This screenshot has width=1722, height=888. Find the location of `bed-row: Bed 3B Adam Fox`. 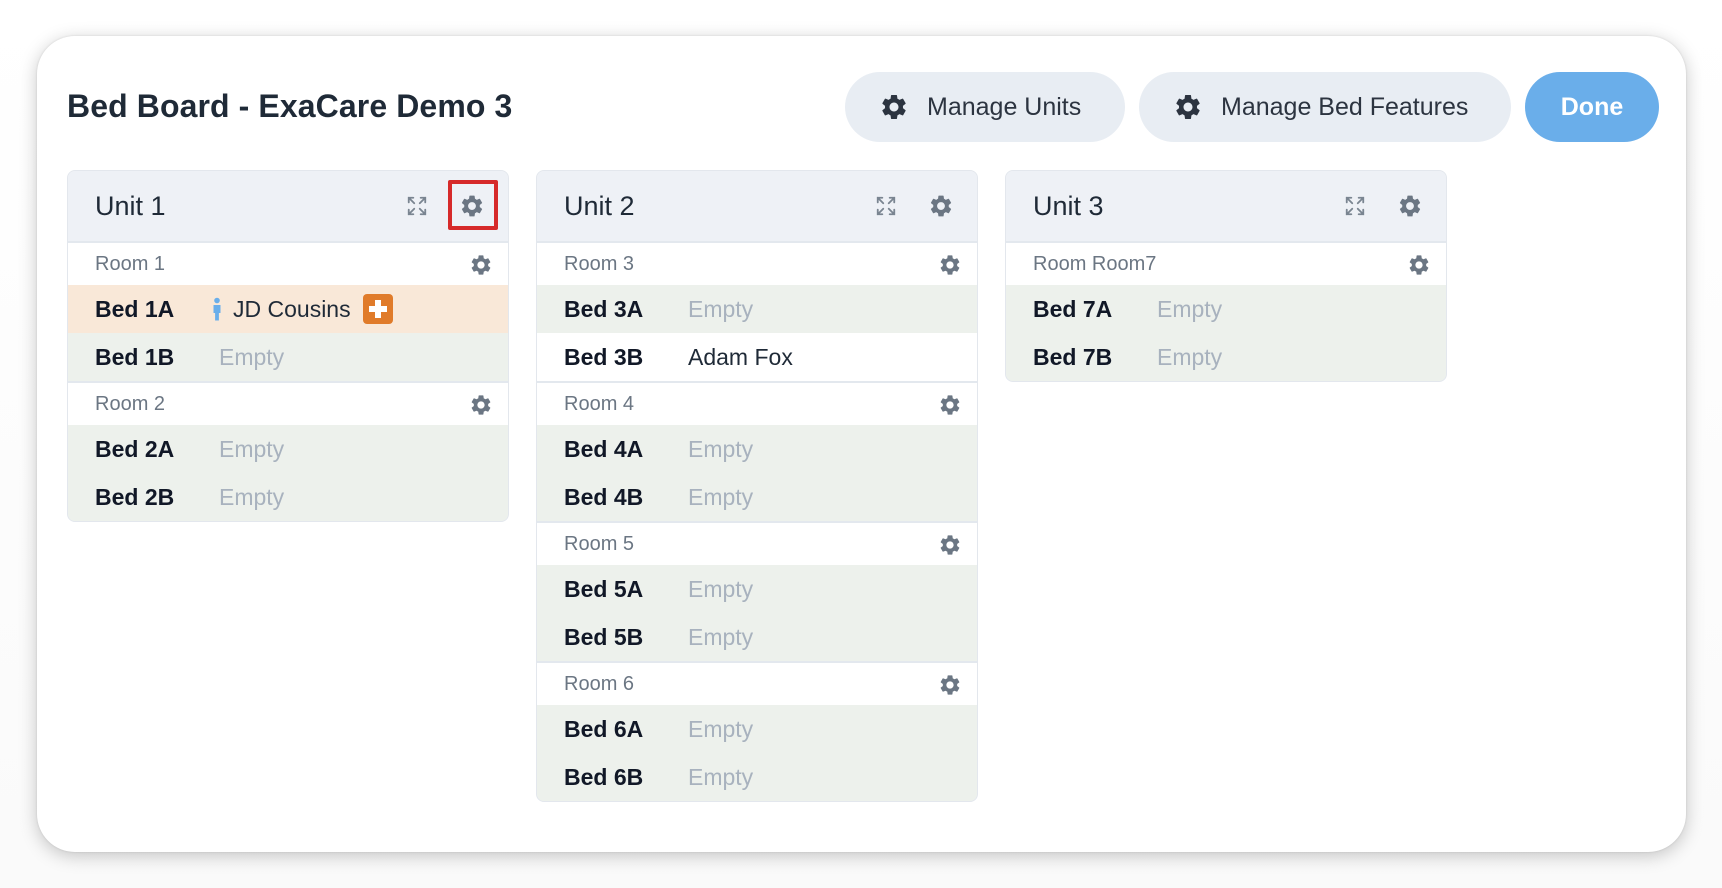

bed-row: Bed 3B Adam Fox is located at coordinates (757, 357).